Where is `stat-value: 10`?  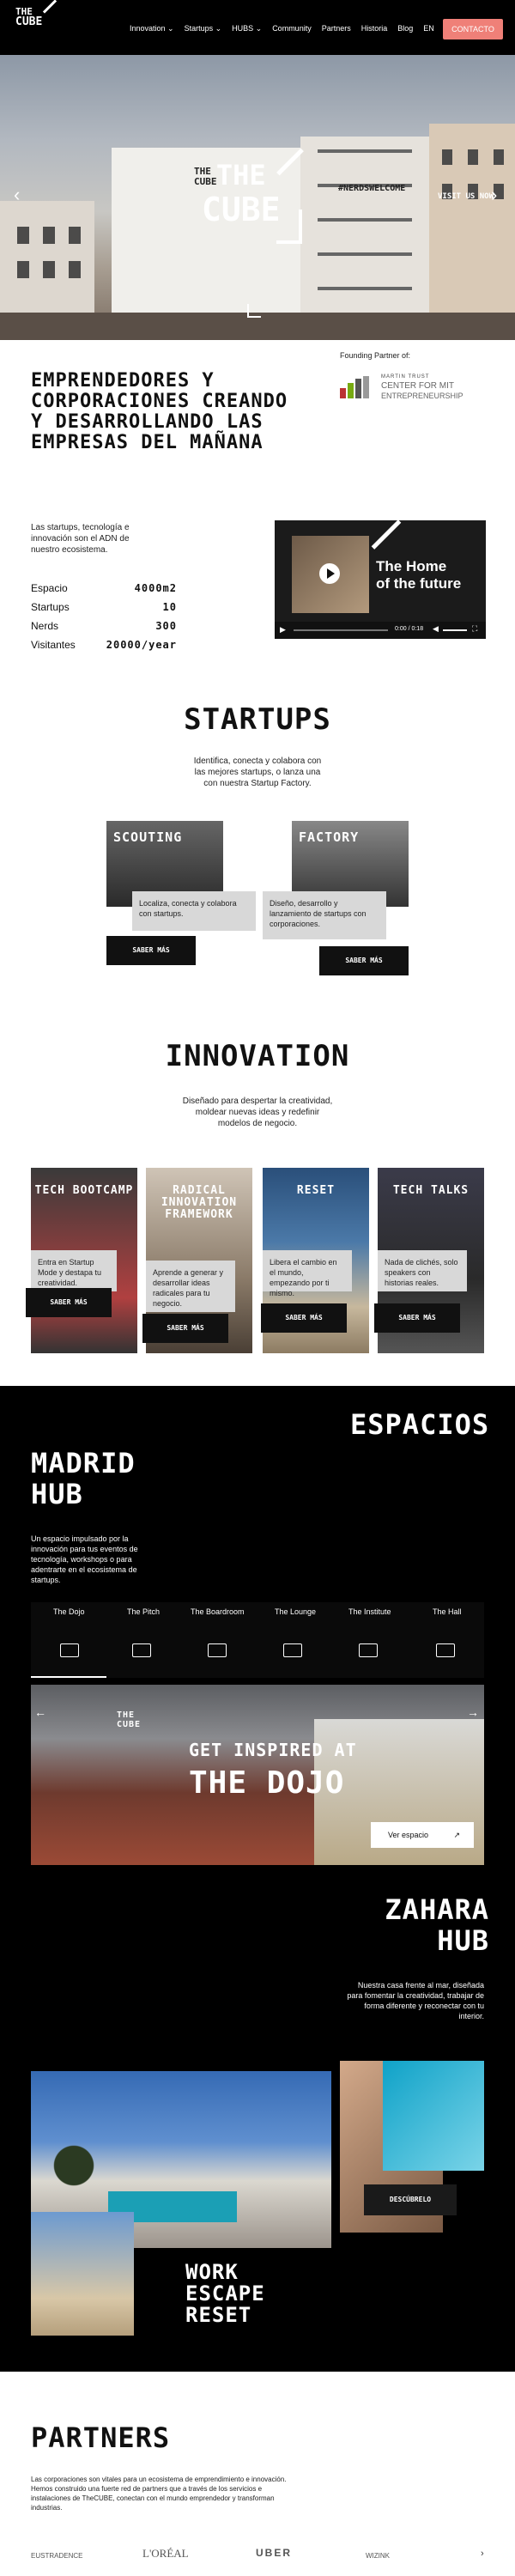
stat-value: 10 is located at coordinates (169, 607).